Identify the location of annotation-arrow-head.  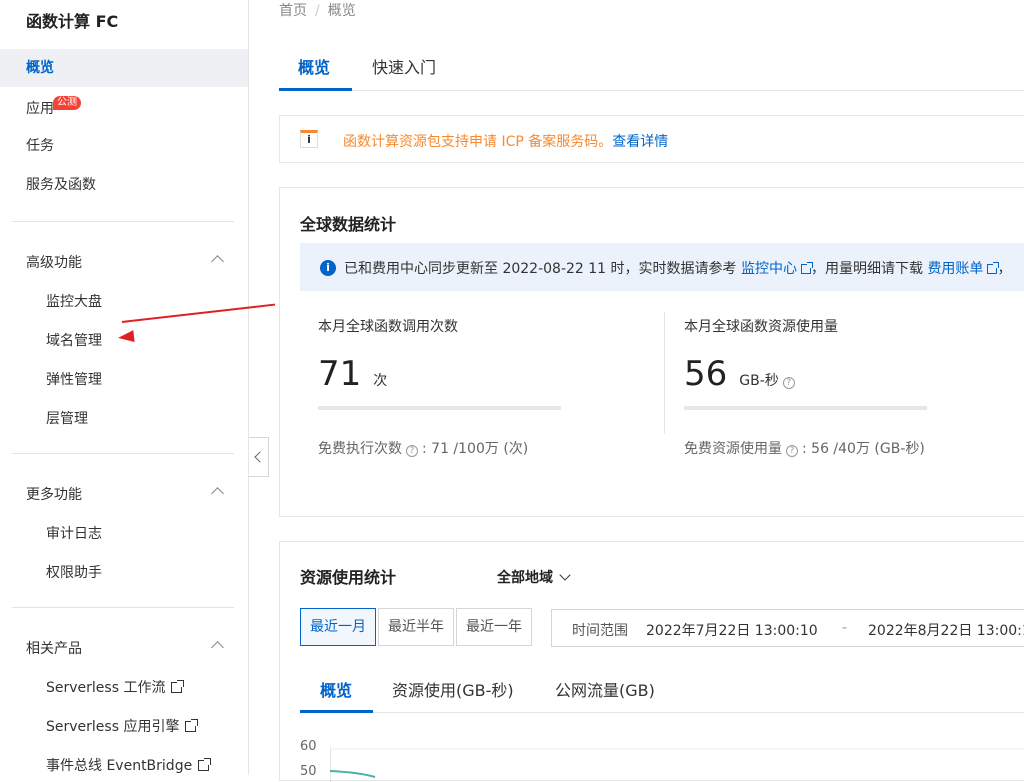
(126, 337).